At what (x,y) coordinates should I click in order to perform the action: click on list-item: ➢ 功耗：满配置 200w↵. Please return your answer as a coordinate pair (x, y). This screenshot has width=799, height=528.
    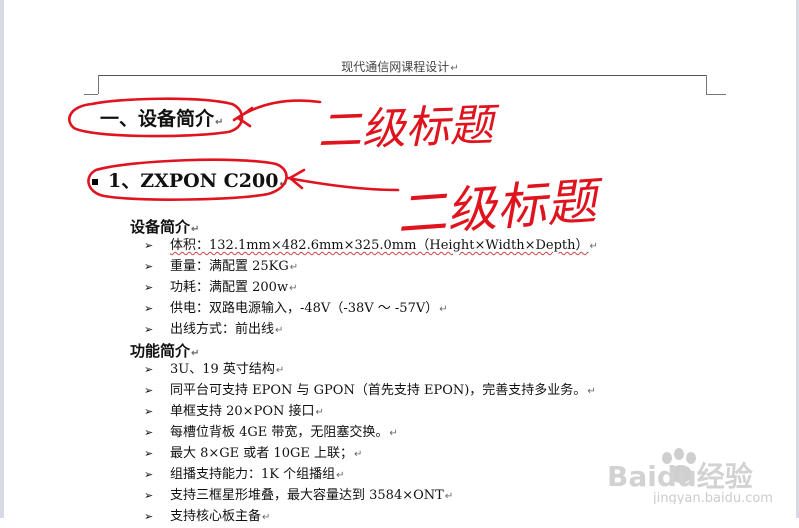
    Looking at the image, I should click on (371, 287).